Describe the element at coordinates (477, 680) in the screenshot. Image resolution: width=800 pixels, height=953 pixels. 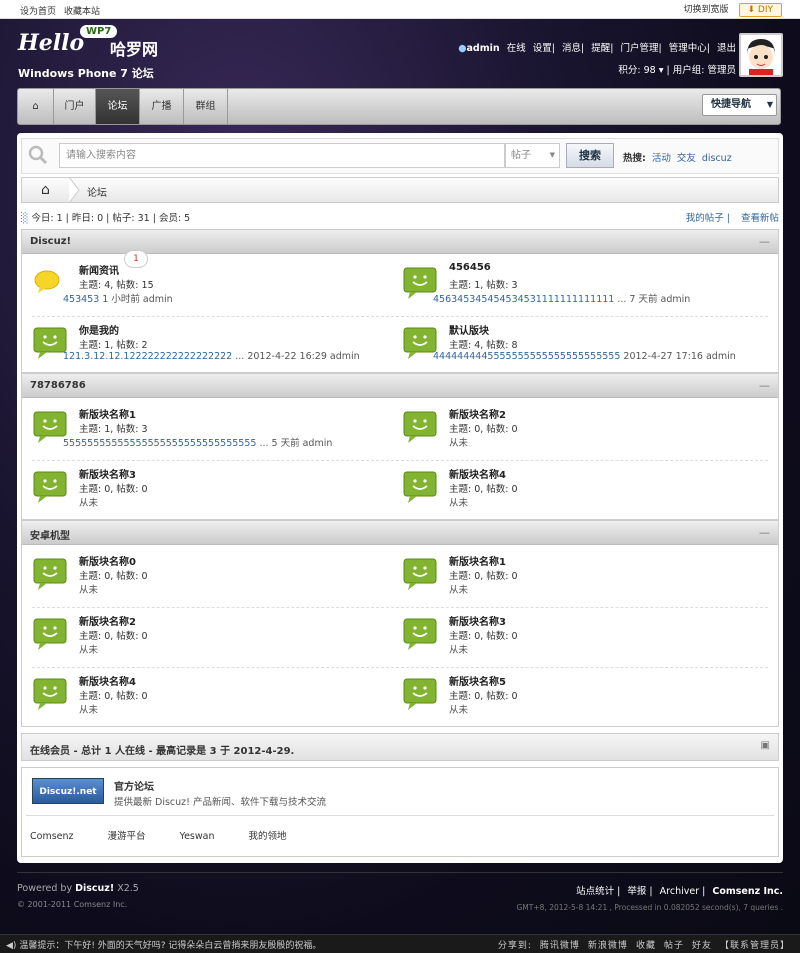
I see `forum-name: 新版块名称5` at that location.